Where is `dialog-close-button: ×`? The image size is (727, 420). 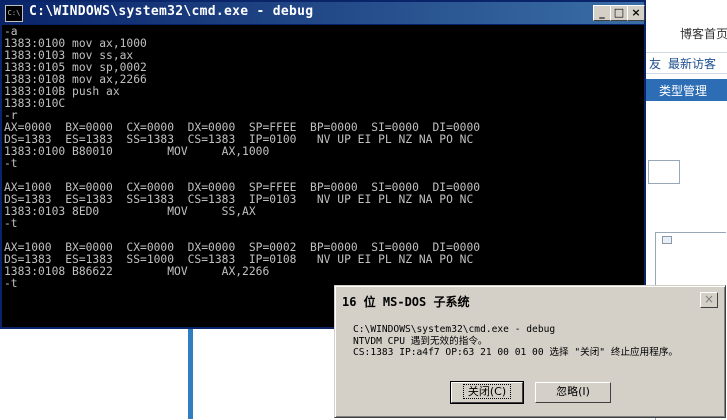 dialog-close-button: × is located at coordinates (709, 300).